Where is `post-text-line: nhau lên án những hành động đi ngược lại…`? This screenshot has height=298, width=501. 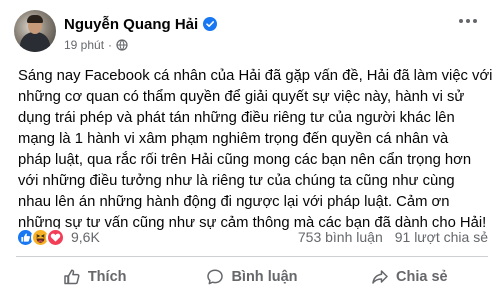 post-text-line: nhau lên án những hành động đi ngược lại… is located at coordinates (234, 202).